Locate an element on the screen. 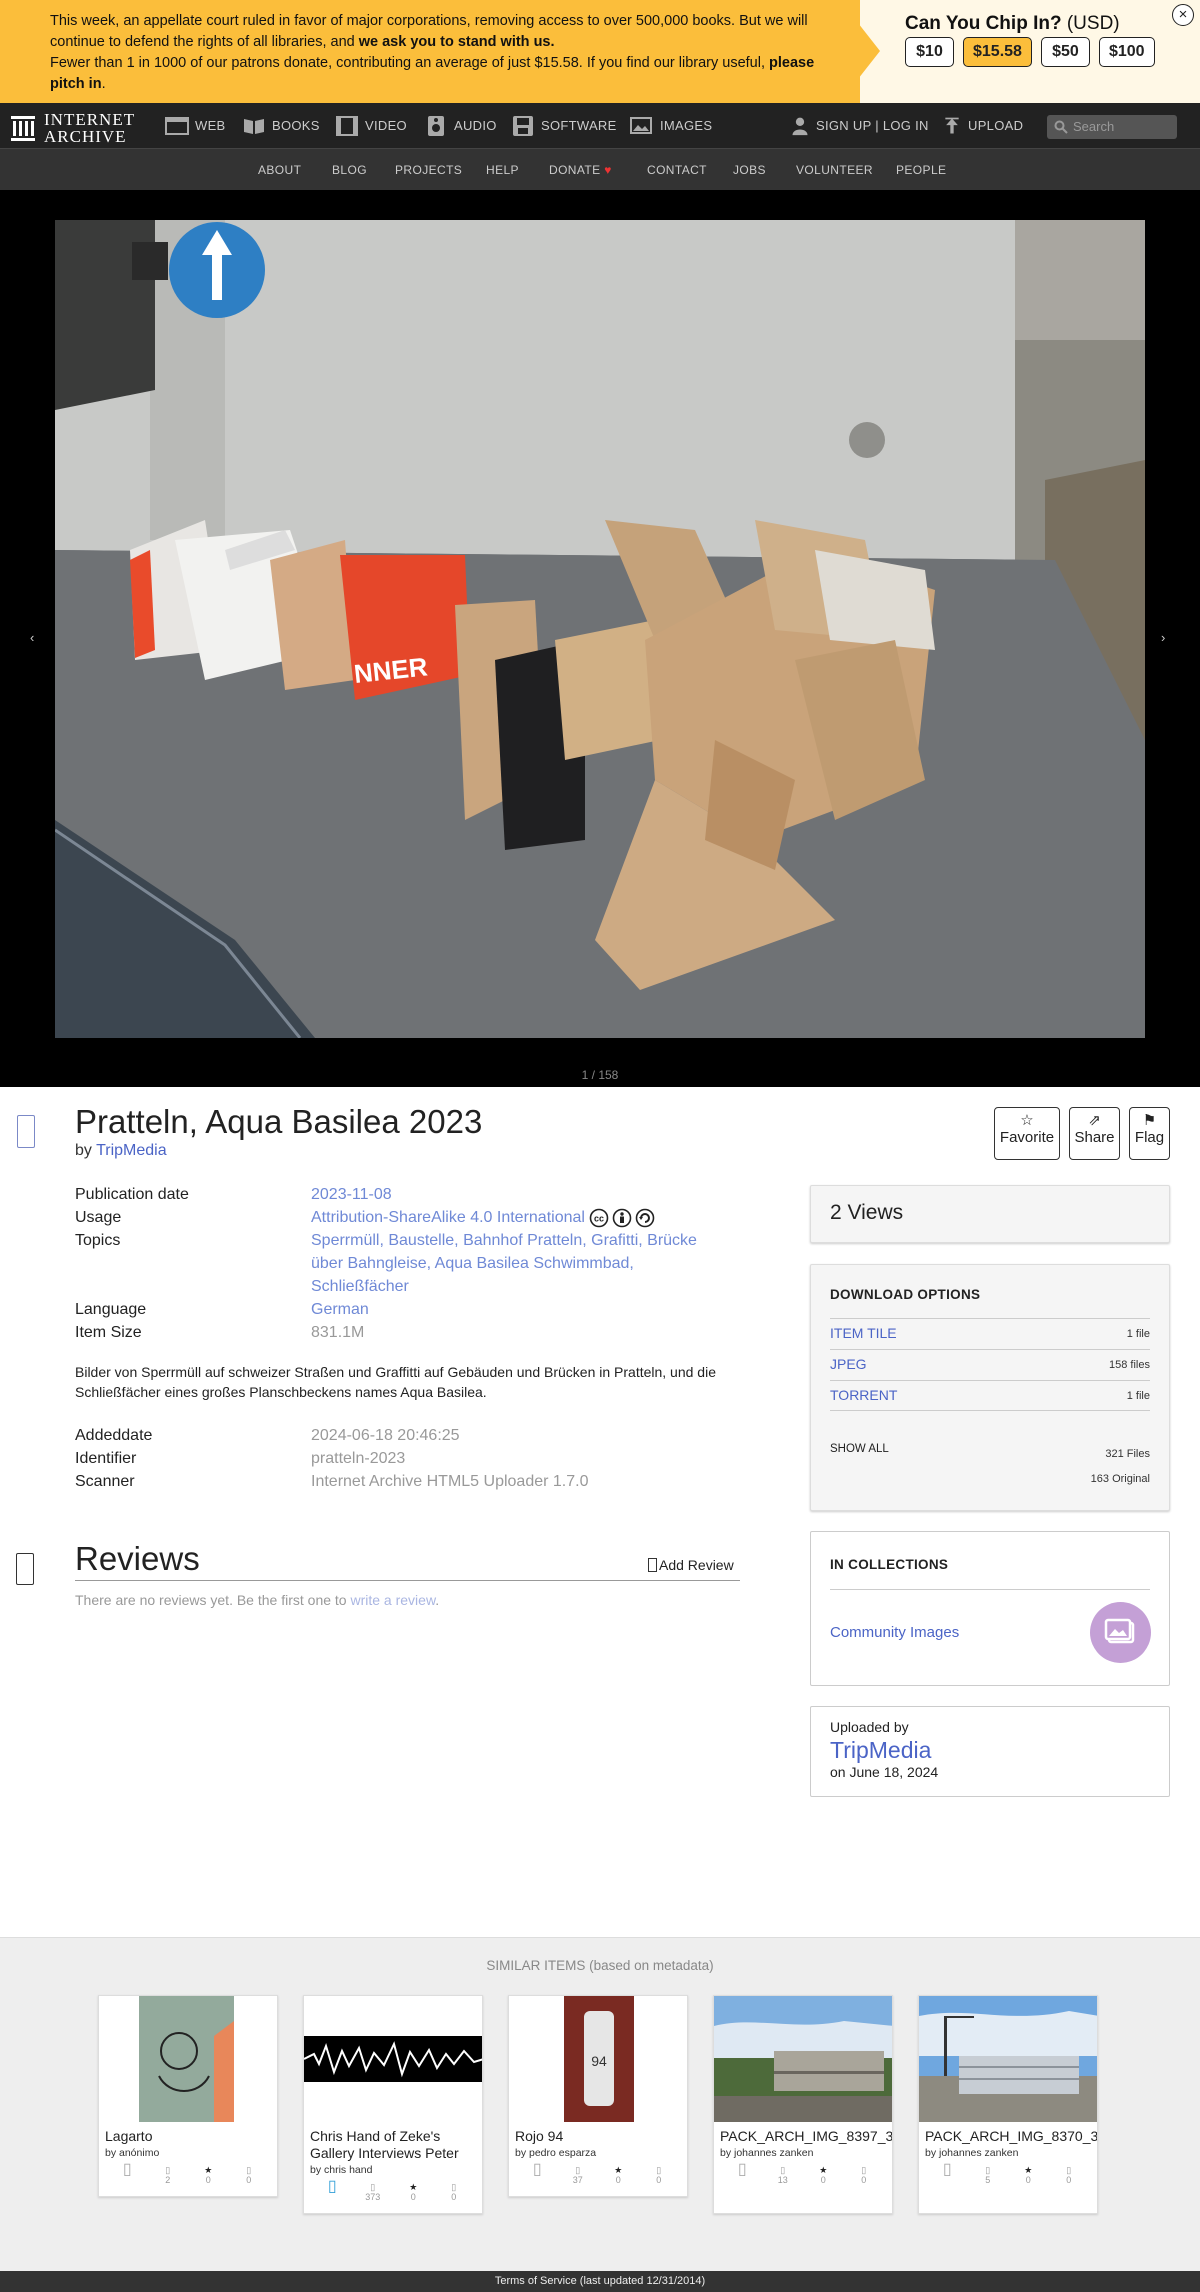  views-count: 13 is located at coordinates (782, 2180).